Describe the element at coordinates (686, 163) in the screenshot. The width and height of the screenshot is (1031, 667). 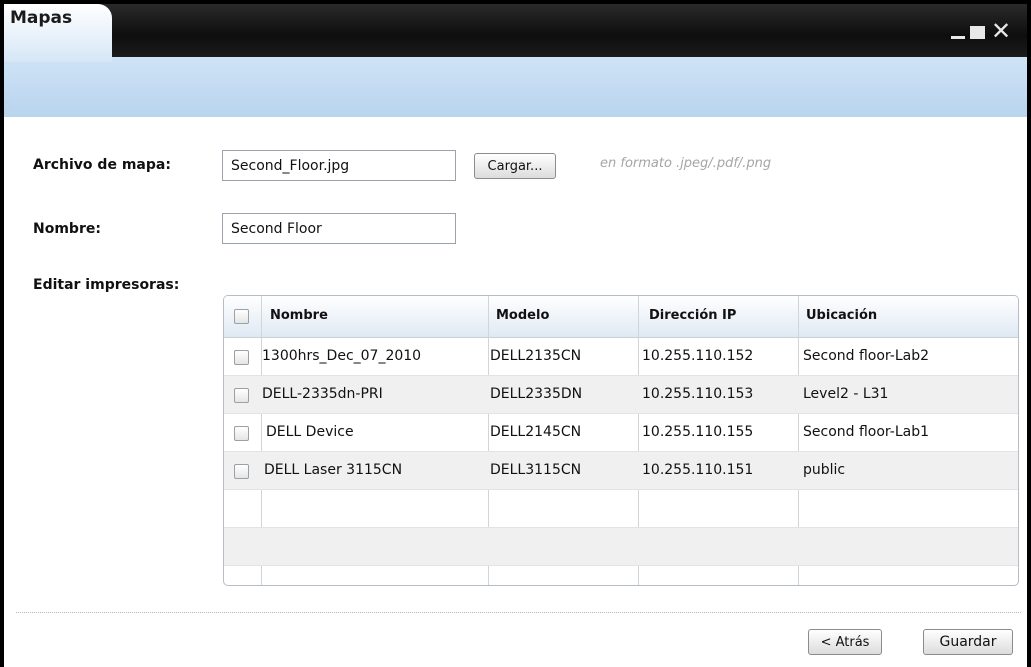
I see `format-hint: en formato .jpeg/.pdf/.png` at that location.